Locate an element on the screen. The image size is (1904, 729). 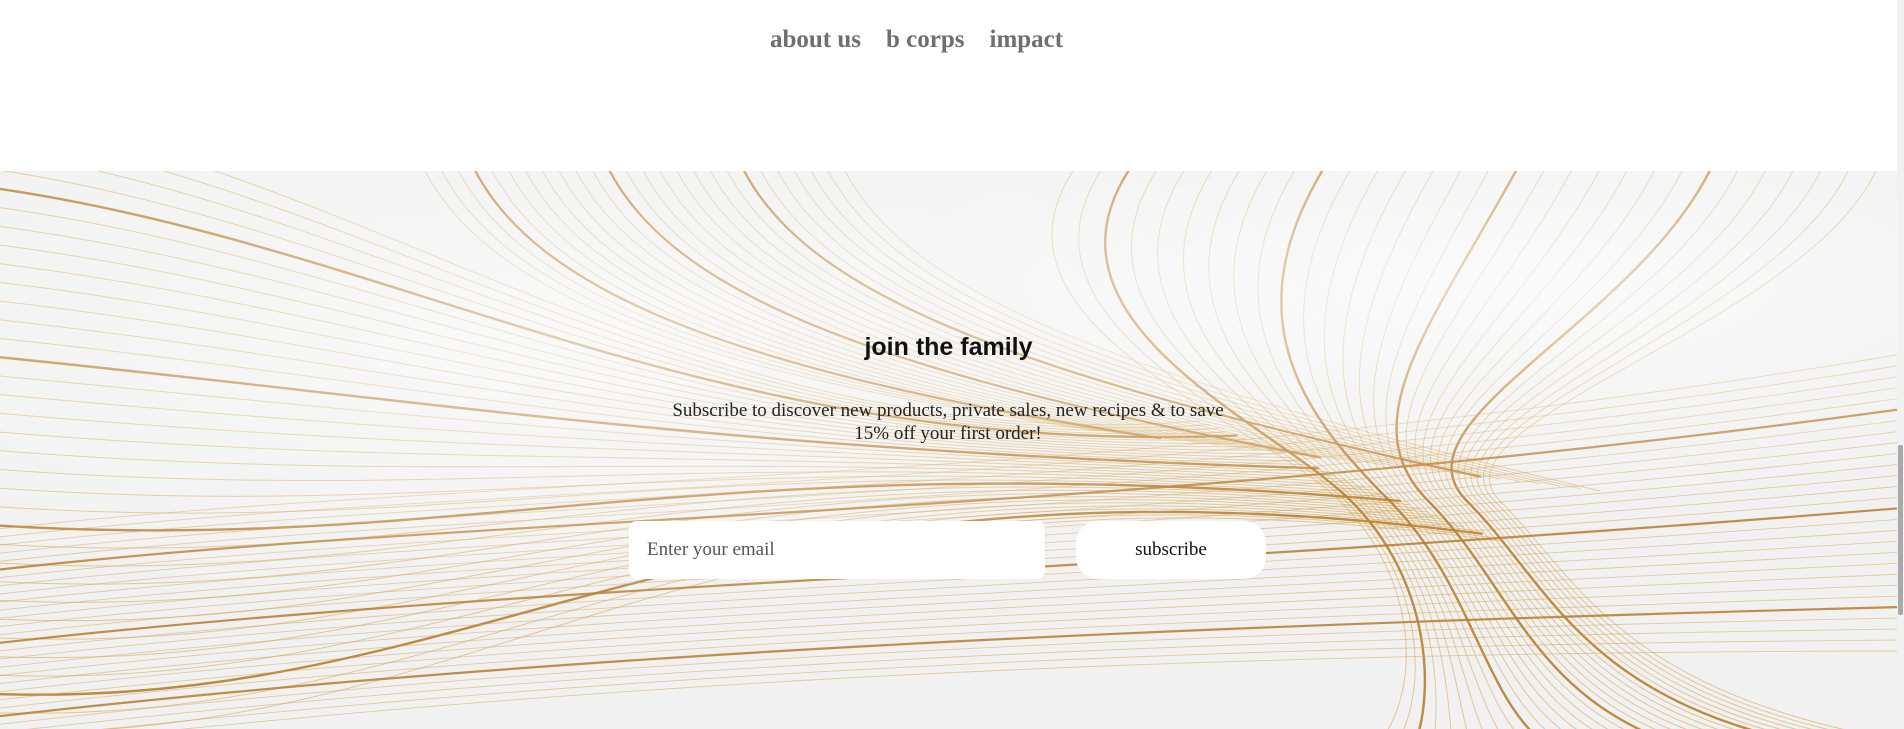
nav-link-about-us: about us is located at coordinates (815, 40).